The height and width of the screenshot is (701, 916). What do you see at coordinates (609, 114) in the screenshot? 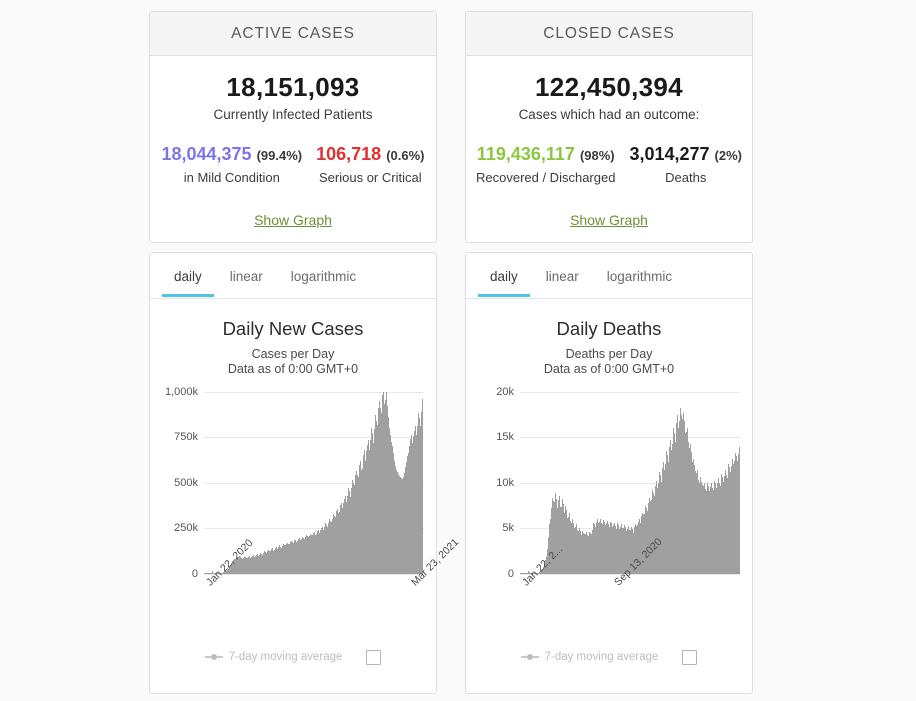
I see `closed-cases-total-caption: Cases which had an outcome:` at bounding box center [609, 114].